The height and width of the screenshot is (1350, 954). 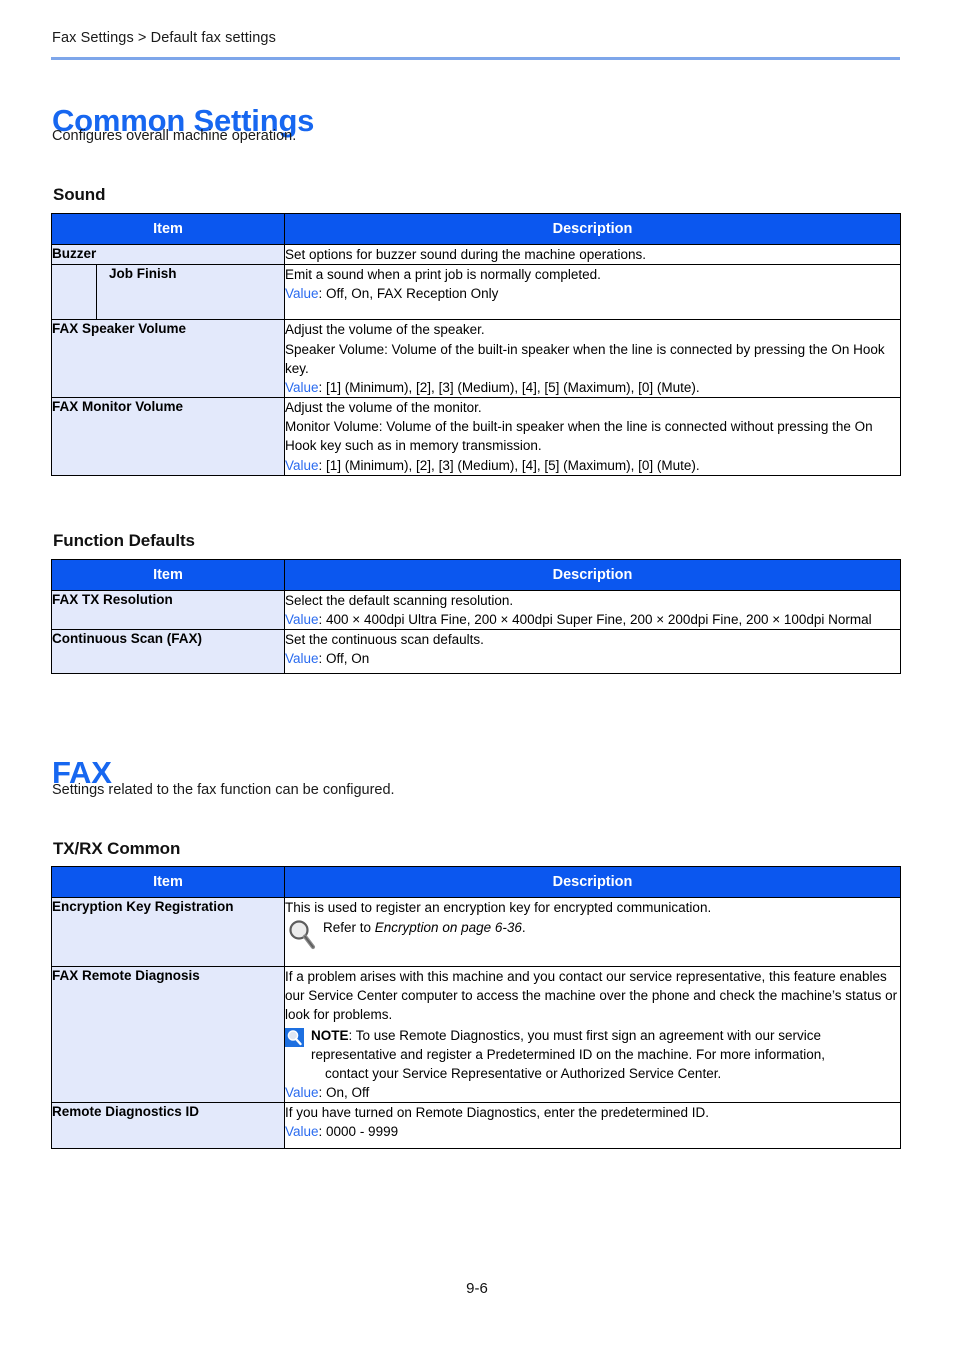 What do you see at coordinates (448, 928) in the screenshot?
I see `refer-target: Encryption on page 6-36` at bounding box center [448, 928].